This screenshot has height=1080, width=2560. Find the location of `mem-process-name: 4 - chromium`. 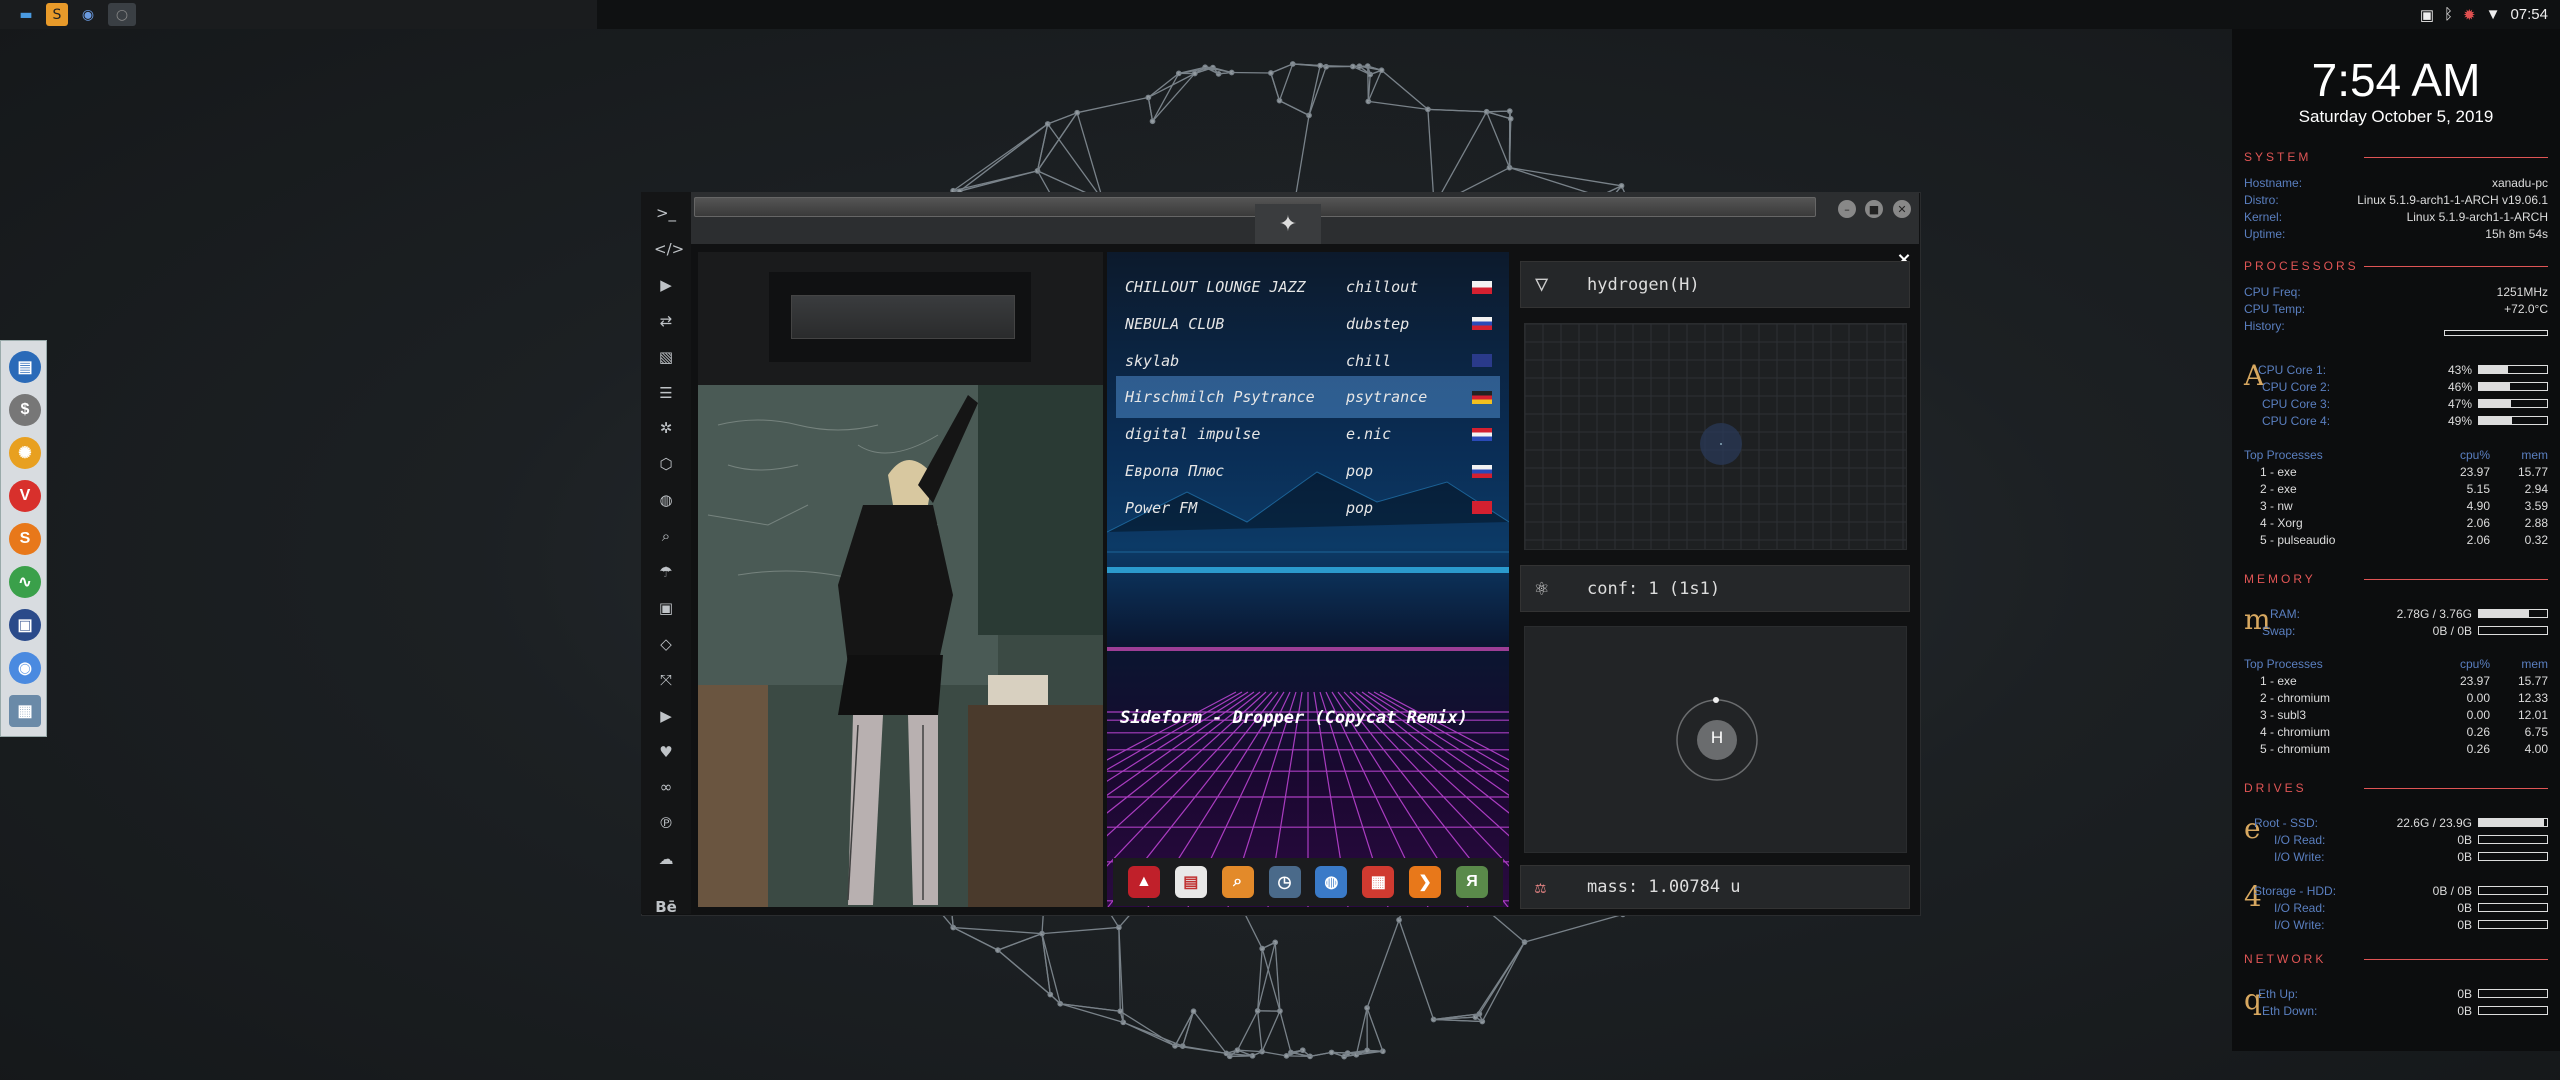

mem-process-name: 4 - chromium is located at coordinates (2295, 732).